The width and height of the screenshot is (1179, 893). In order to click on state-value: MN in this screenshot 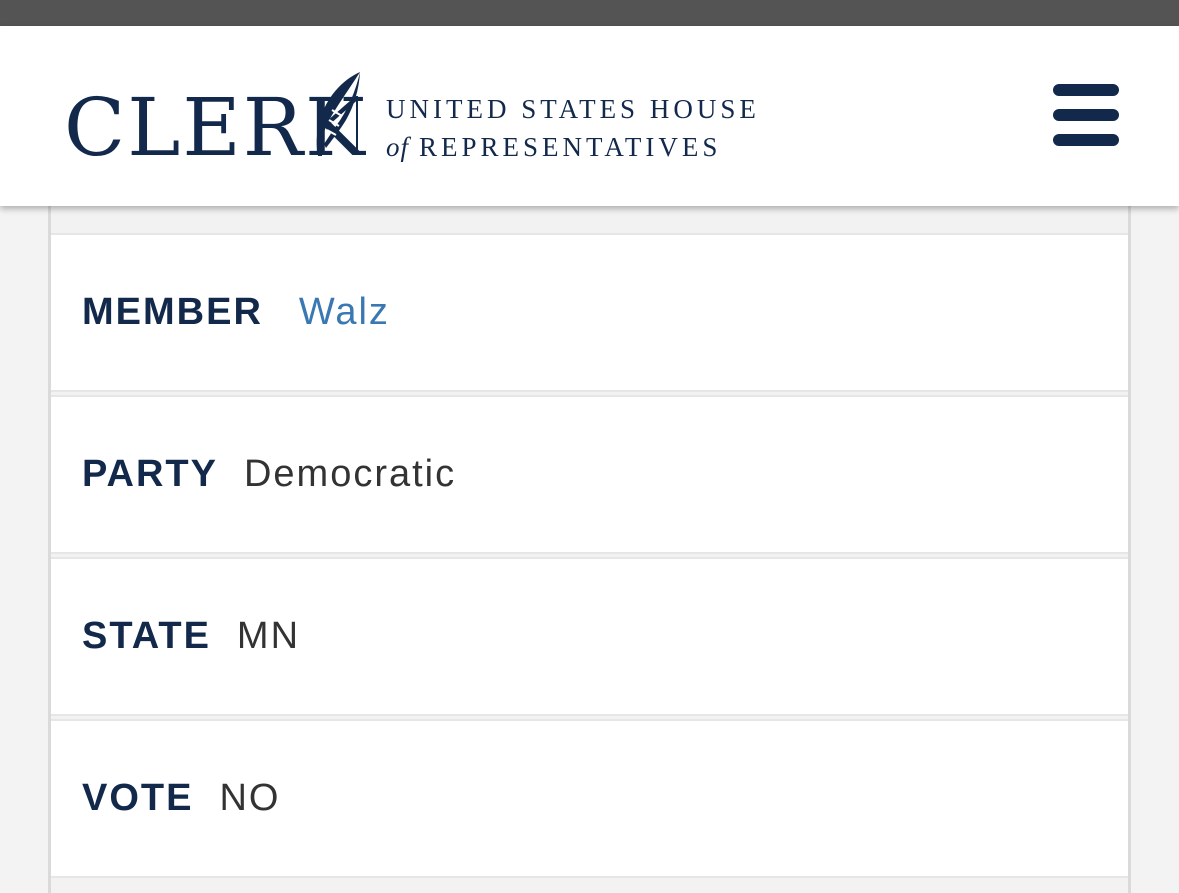, I will do `click(268, 636)`.